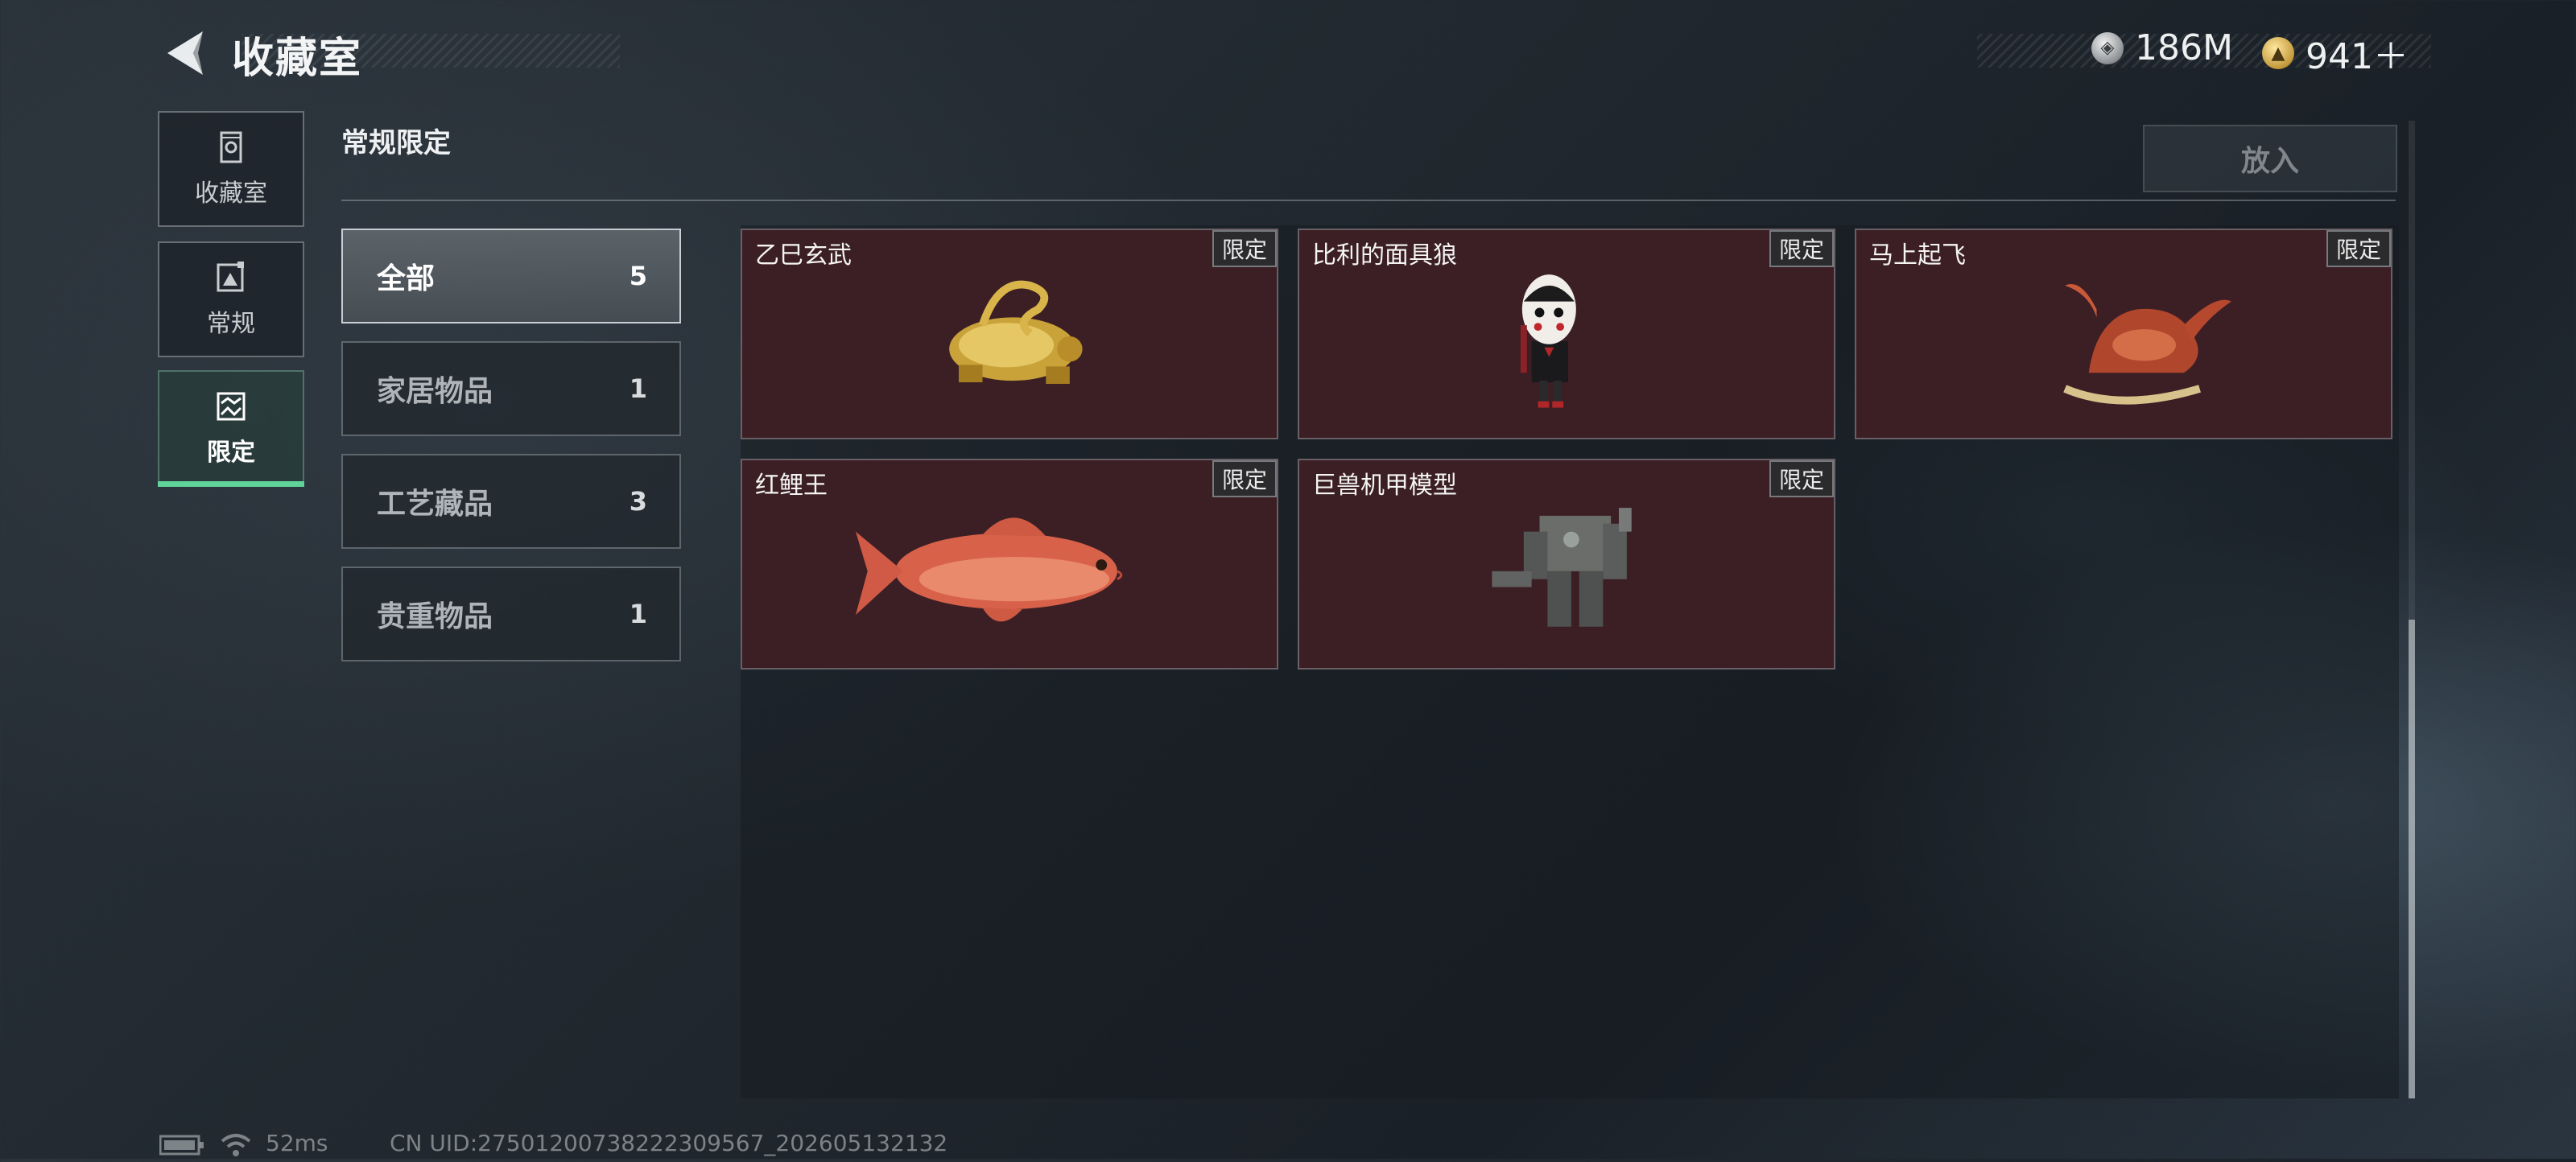 This screenshot has width=2576, height=1162. I want to click on battery-icon, so click(181, 1147).